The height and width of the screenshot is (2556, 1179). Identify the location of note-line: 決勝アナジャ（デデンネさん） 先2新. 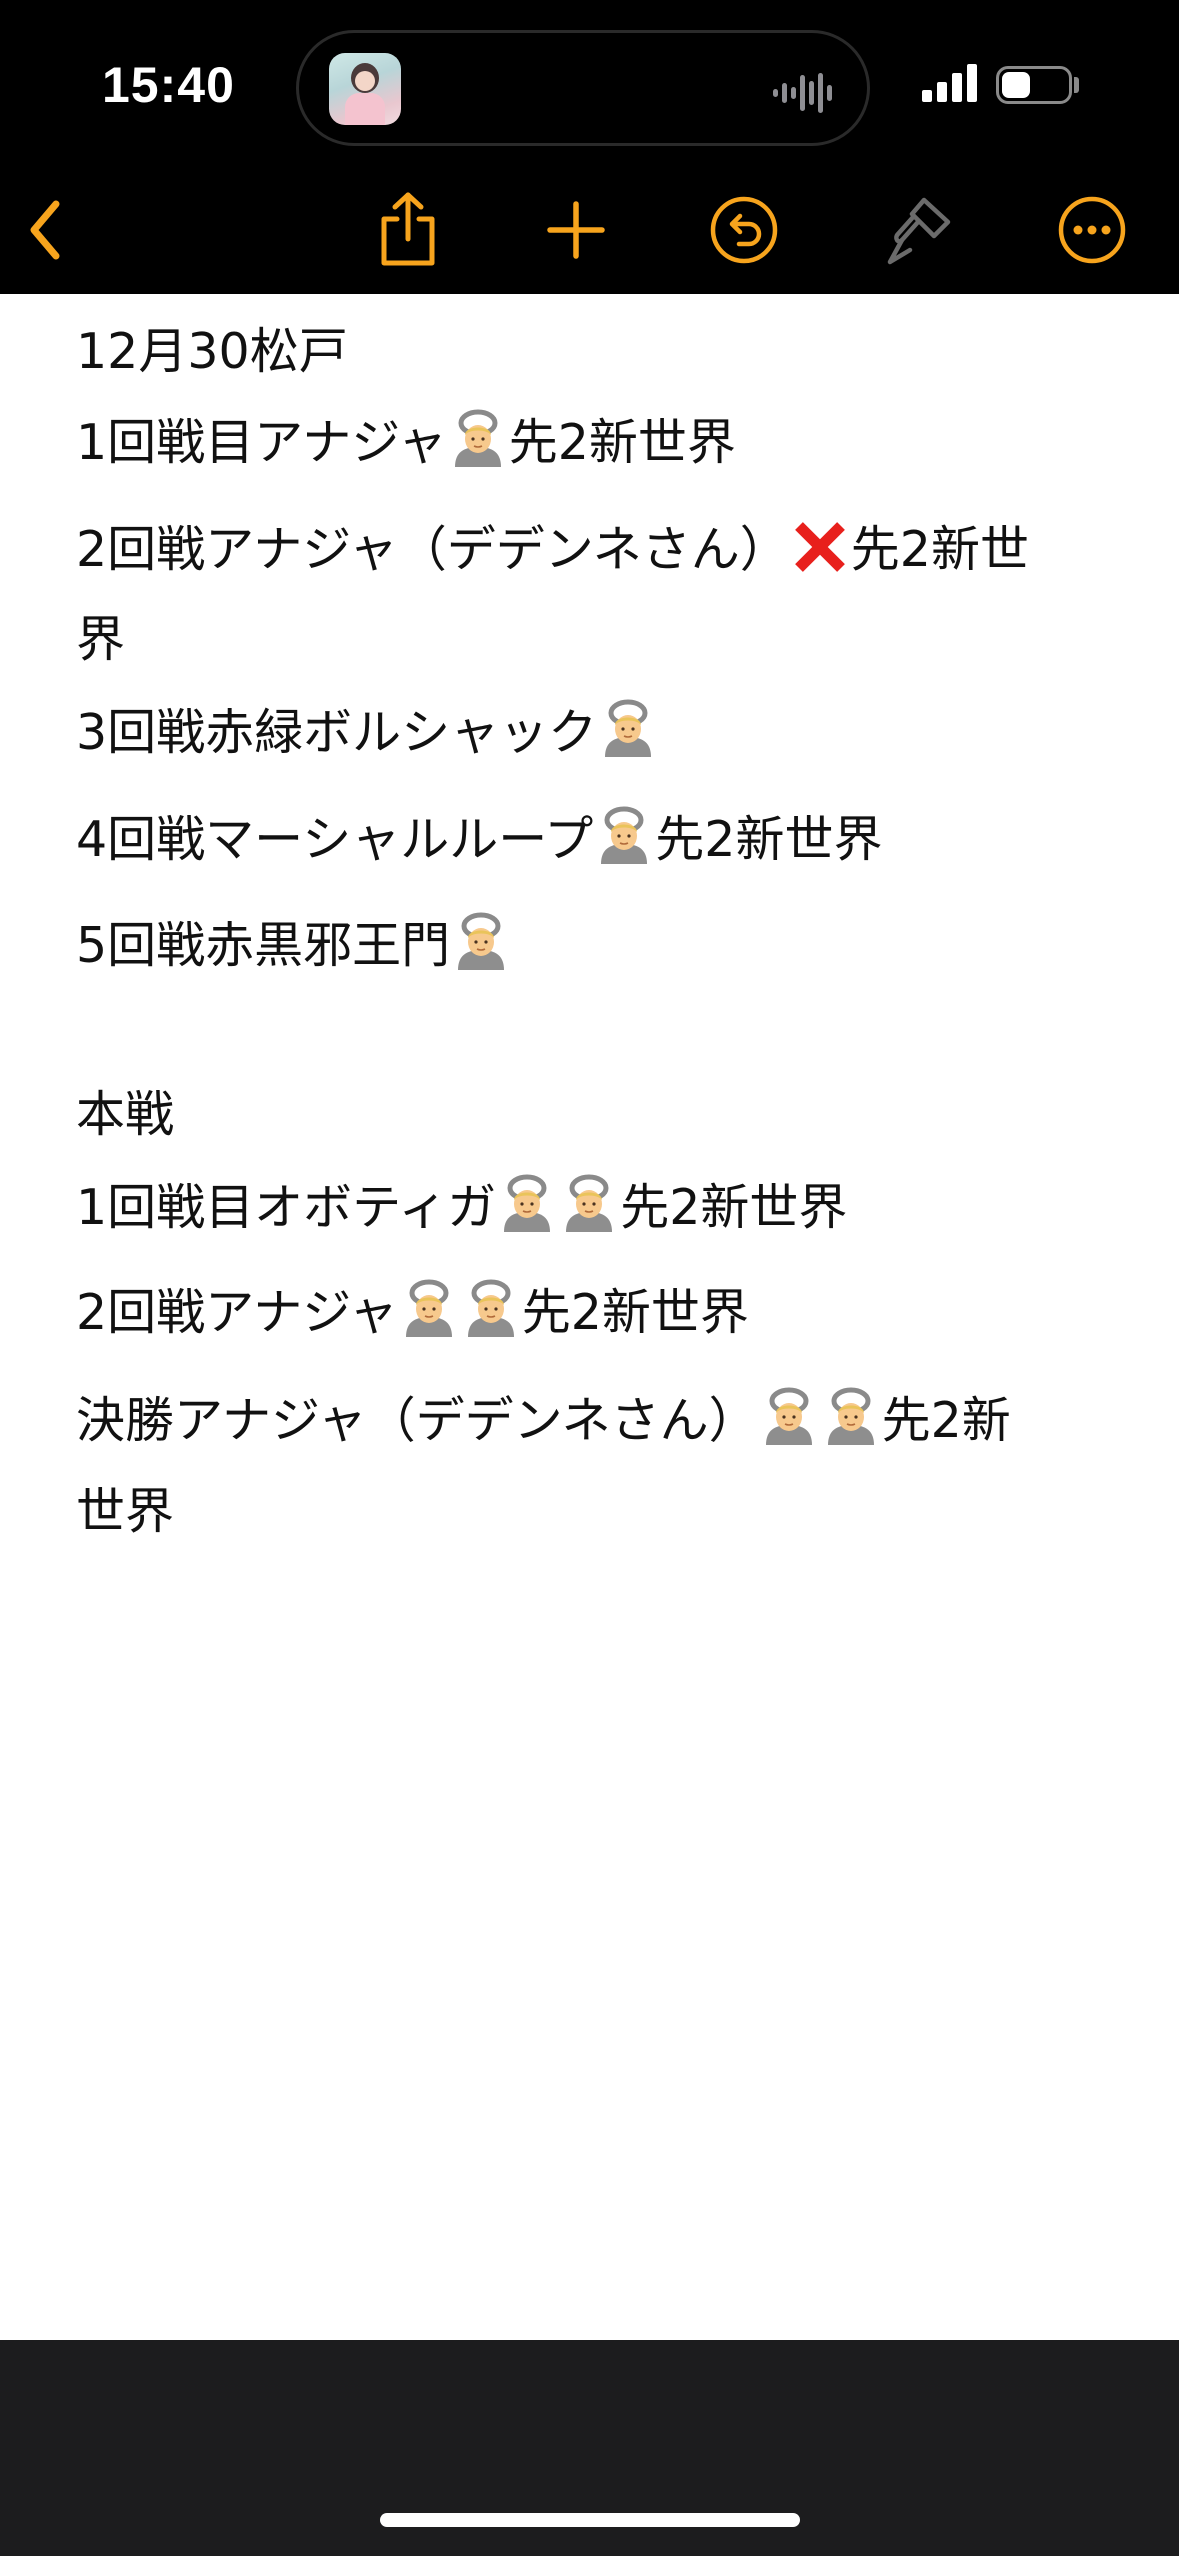
(543, 1421).